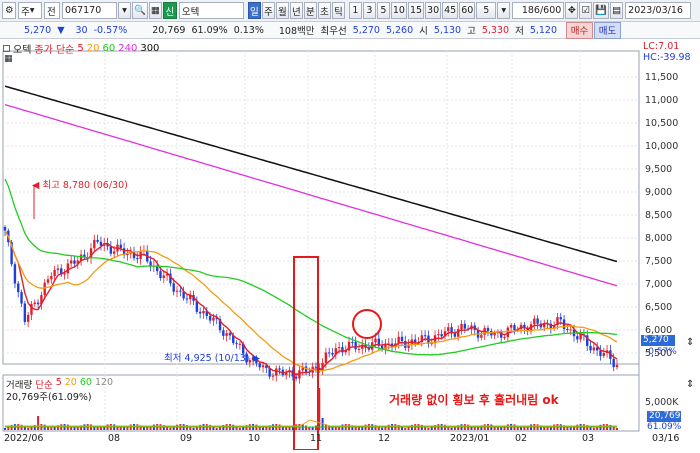 The image size is (700, 453). Describe the element at coordinates (282, 10) in the screenshot. I see `period-month-button: 월` at that location.